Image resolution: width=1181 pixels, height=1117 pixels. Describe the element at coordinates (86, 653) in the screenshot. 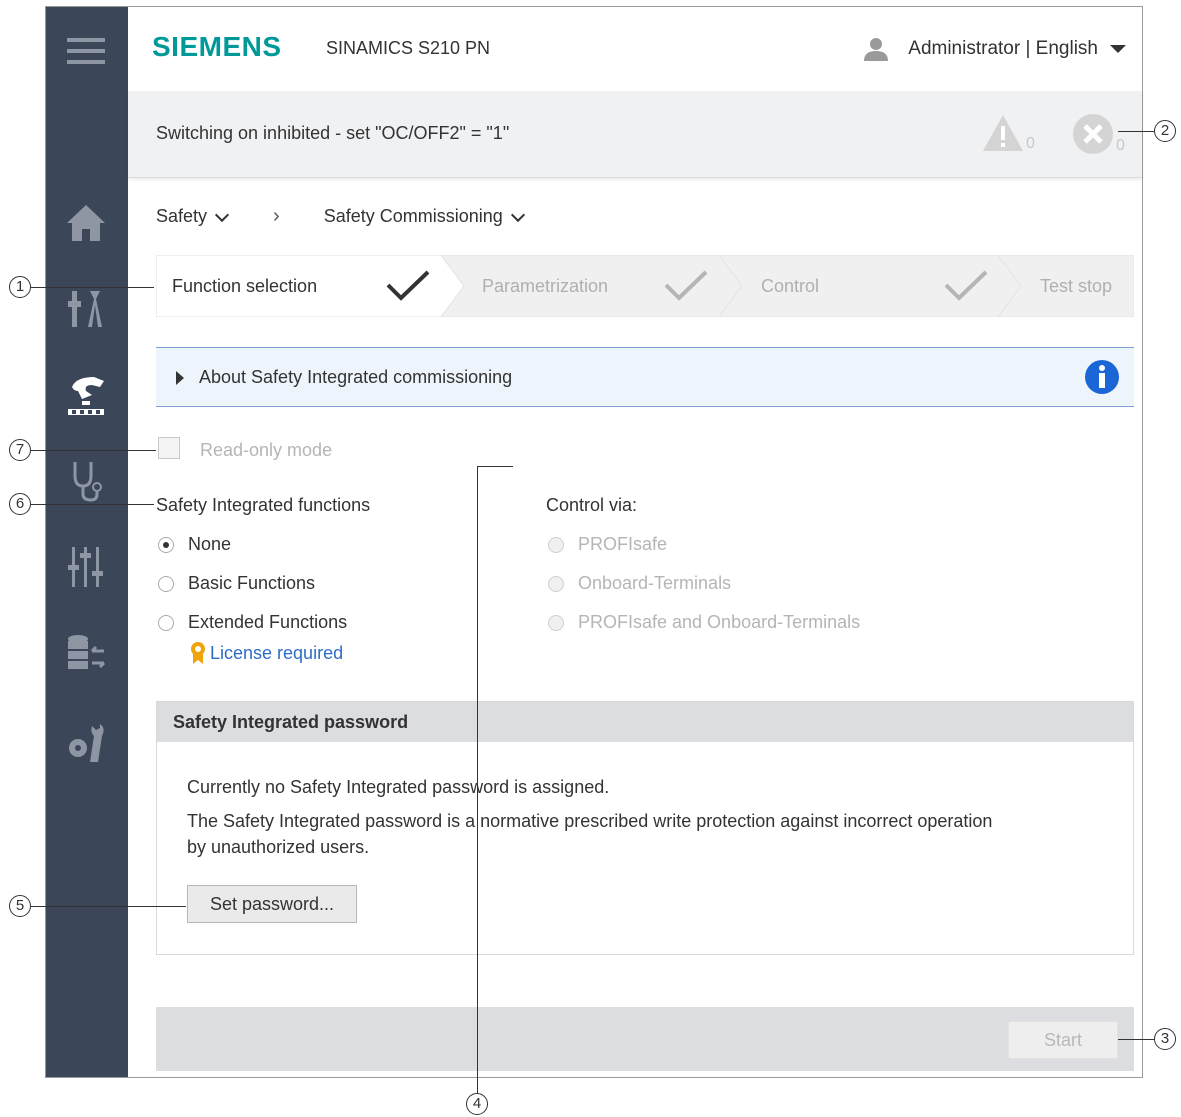

I see `backup-restore-icon` at that location.